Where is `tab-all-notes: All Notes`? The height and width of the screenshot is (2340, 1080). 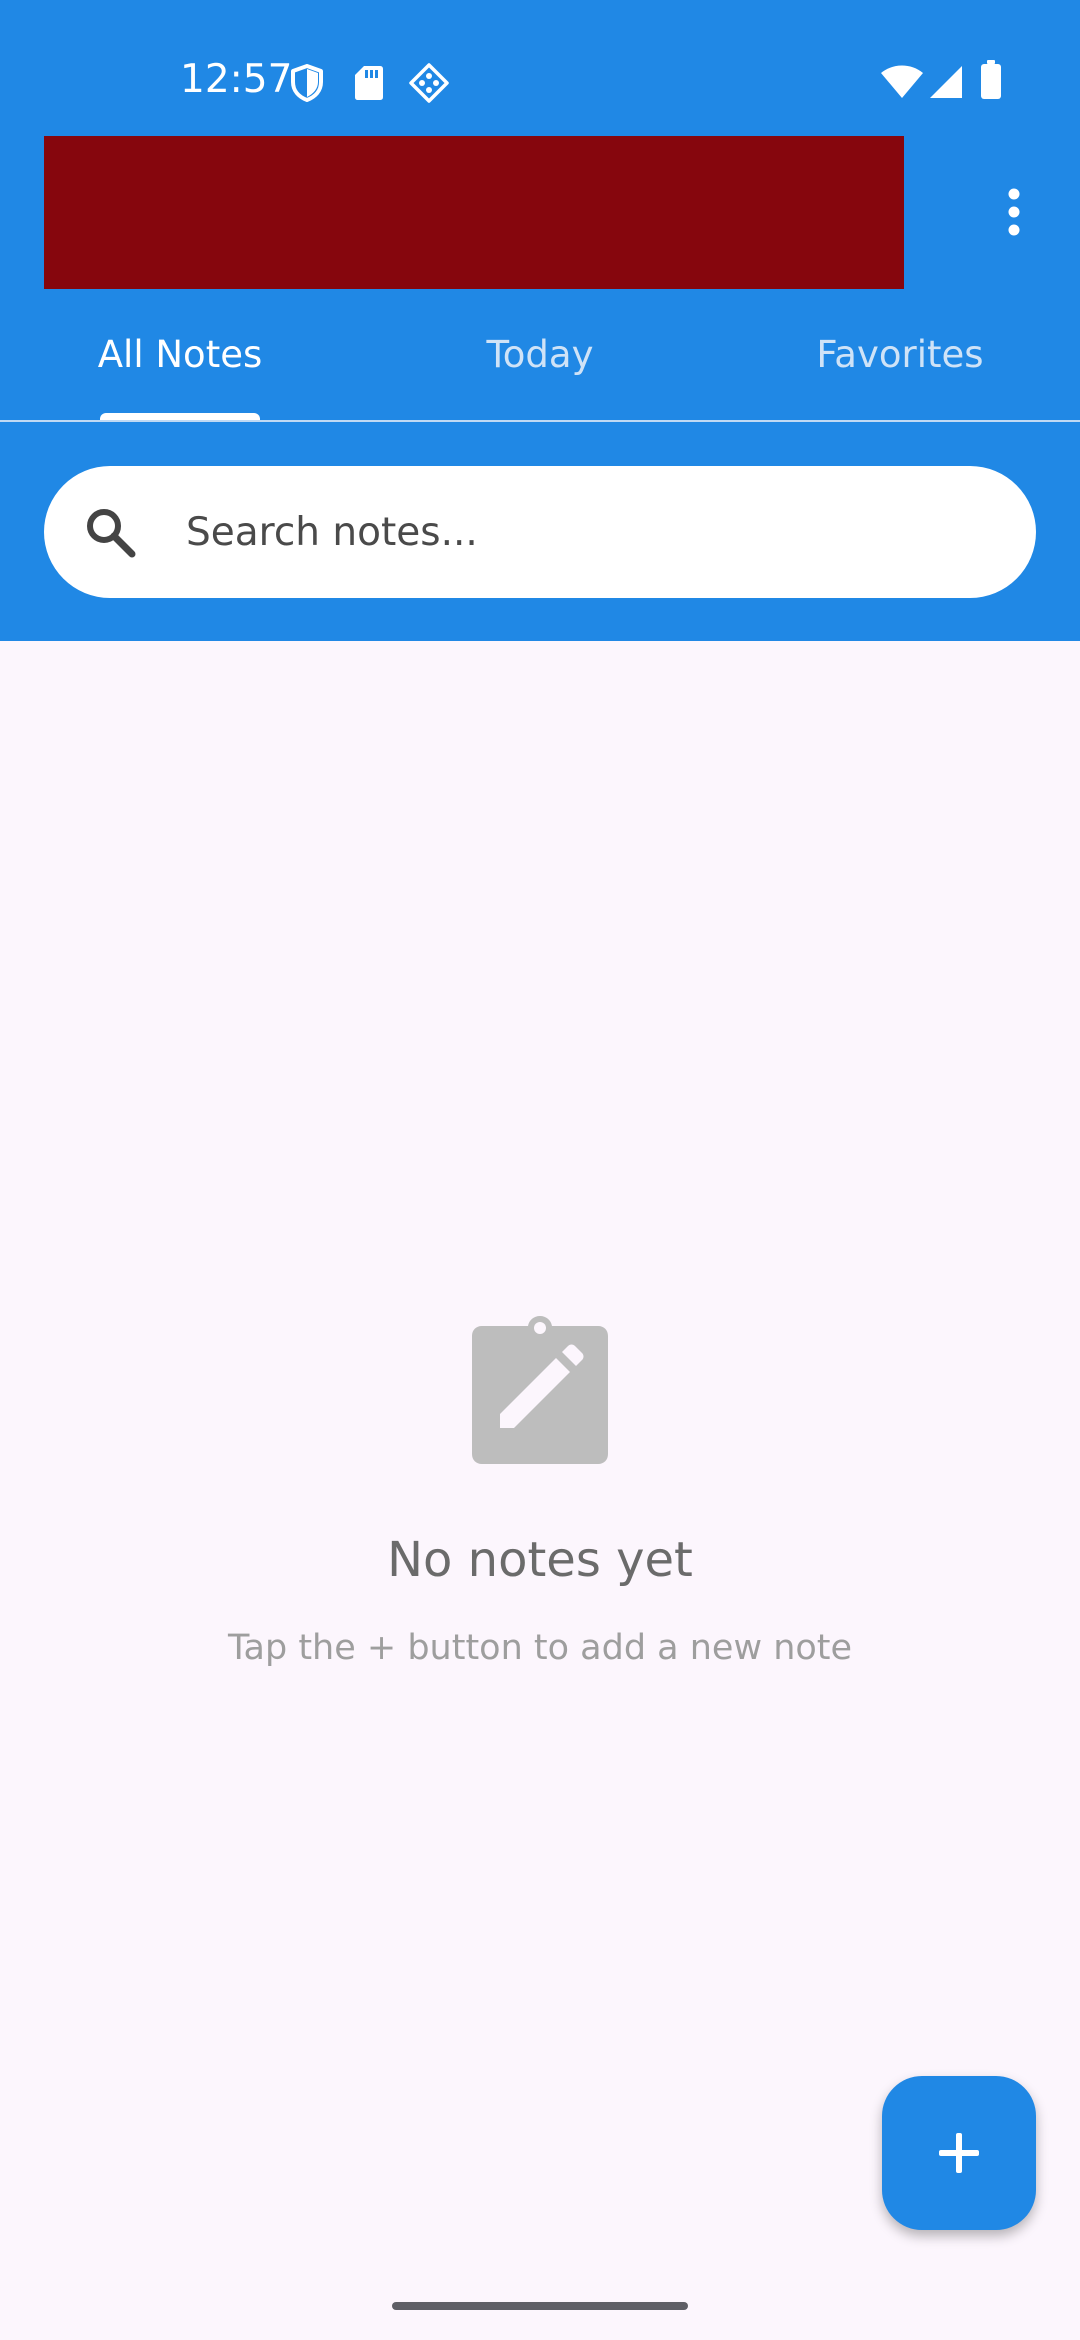 tab-all-notes: All Notes is located at coordinates (180, 355).